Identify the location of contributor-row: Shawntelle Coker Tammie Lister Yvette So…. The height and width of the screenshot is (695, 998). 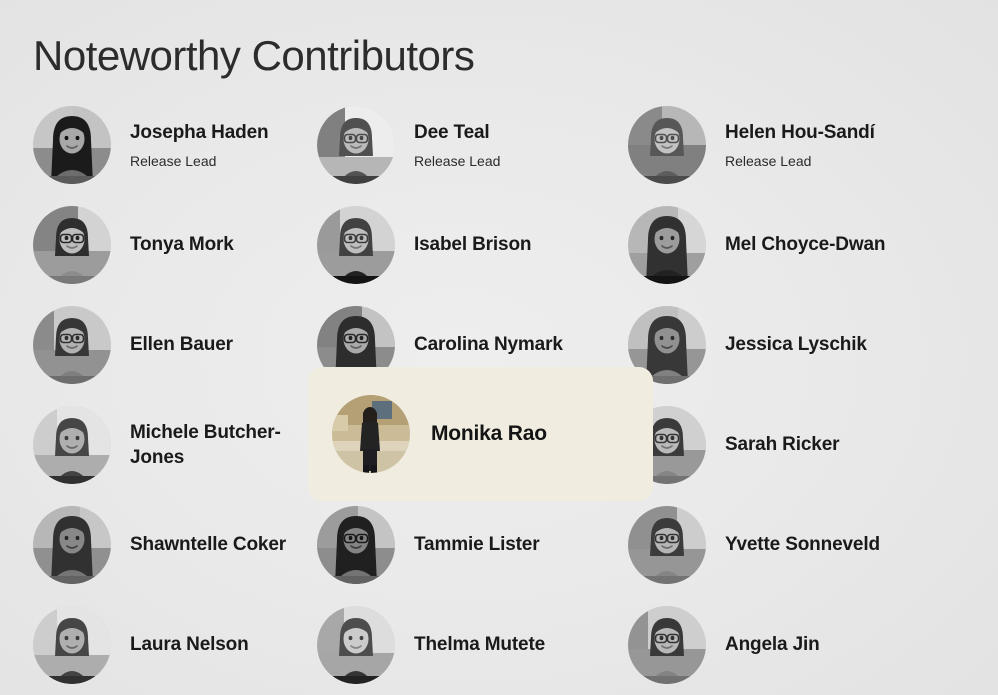
(499, 545).